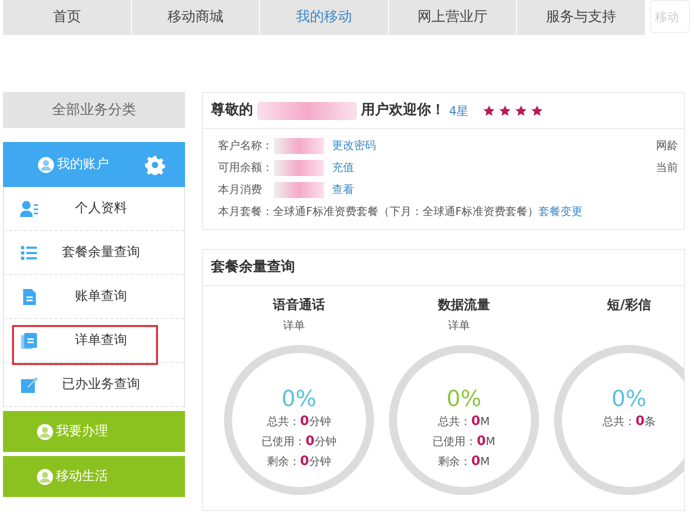  What do you see at coordinates (299, 442) in the screenshot?
I see `usage-line: 已使用：0分钟` at bounding box center [299, 442].